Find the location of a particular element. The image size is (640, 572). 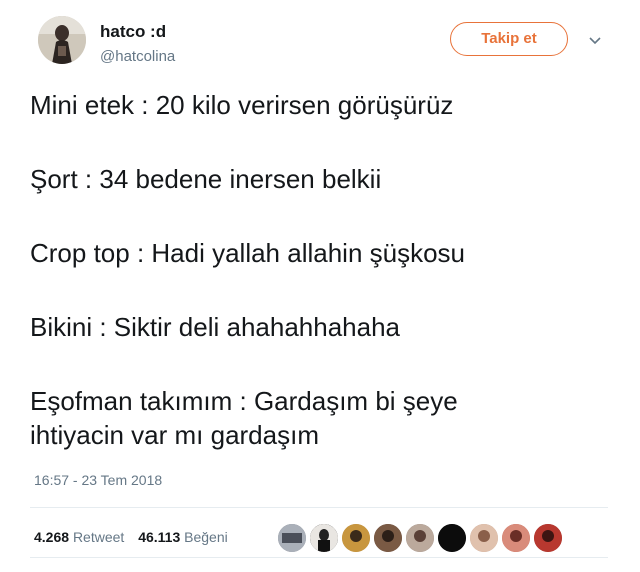

like-count: 46.113 Beğeni is located at coordinates (183, 537).